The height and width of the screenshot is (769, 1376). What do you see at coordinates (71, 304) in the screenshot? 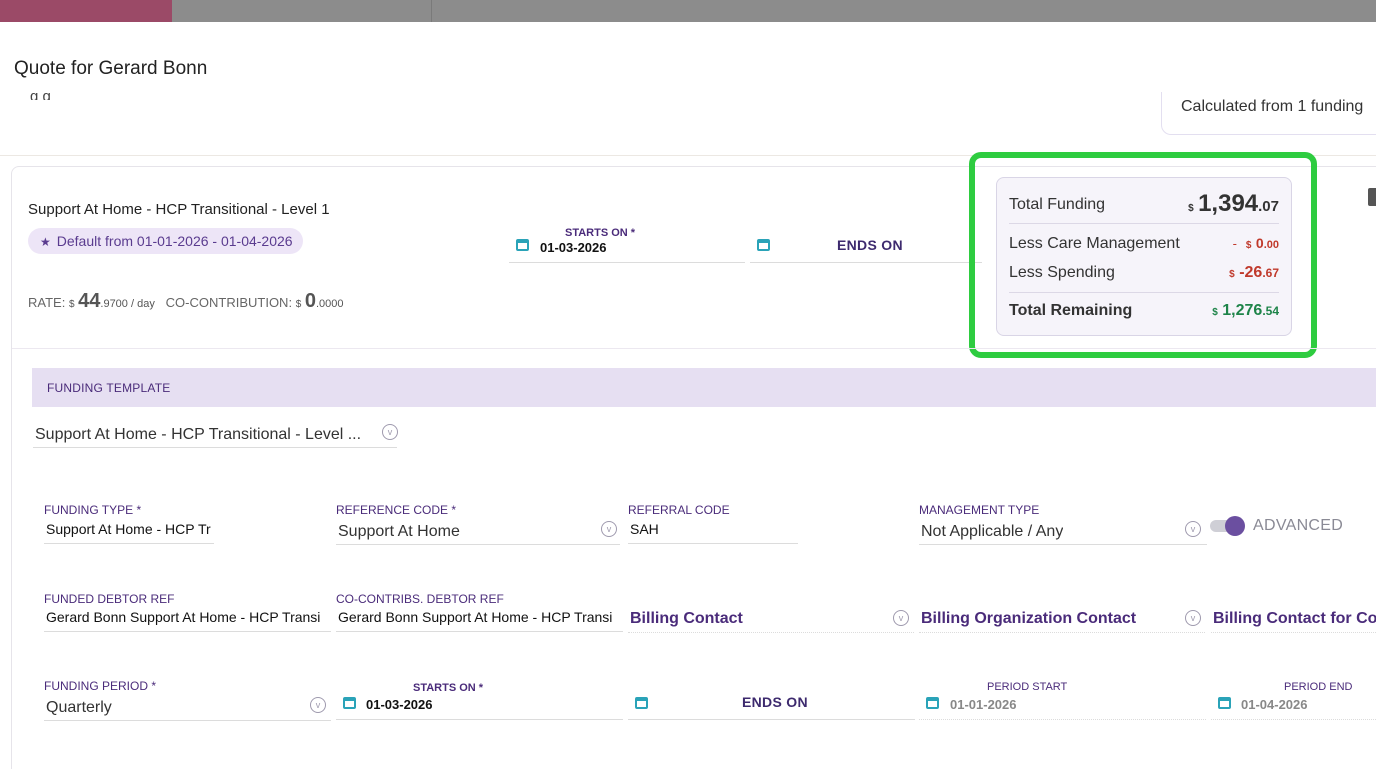
I see `rate-currency: $` at bounding box center [71, 304].